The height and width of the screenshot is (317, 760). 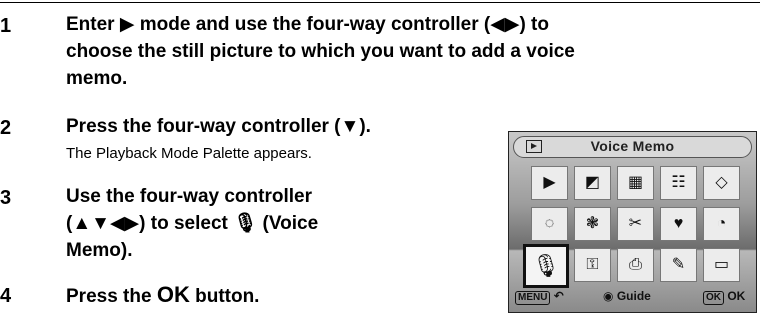 I want to click on menu-back: MENU ↶, so click(x=539, y=297).